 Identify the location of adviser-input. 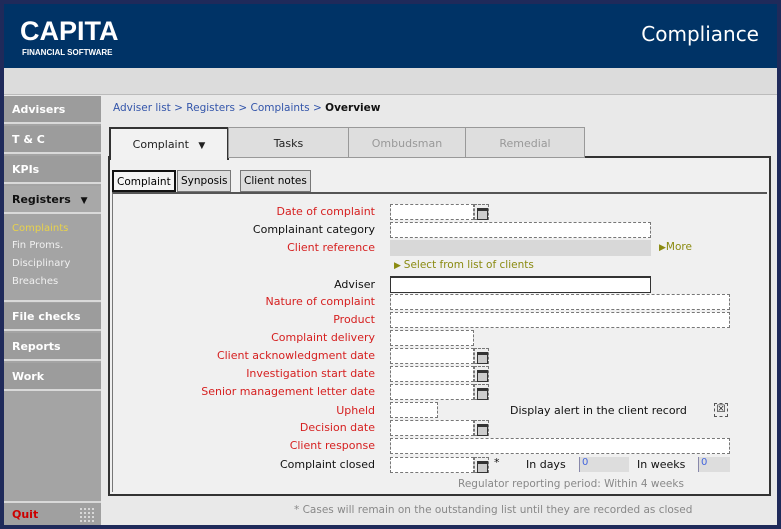
(520, 284).